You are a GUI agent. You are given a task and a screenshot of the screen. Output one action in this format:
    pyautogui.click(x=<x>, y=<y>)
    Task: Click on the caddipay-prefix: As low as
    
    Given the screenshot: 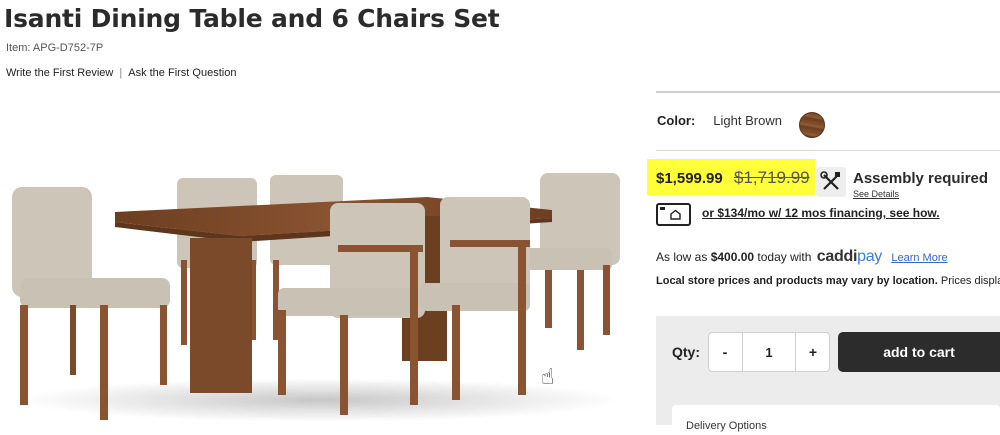 What is the action you would take?
    pyautogui.click(x=683, y=257)
    